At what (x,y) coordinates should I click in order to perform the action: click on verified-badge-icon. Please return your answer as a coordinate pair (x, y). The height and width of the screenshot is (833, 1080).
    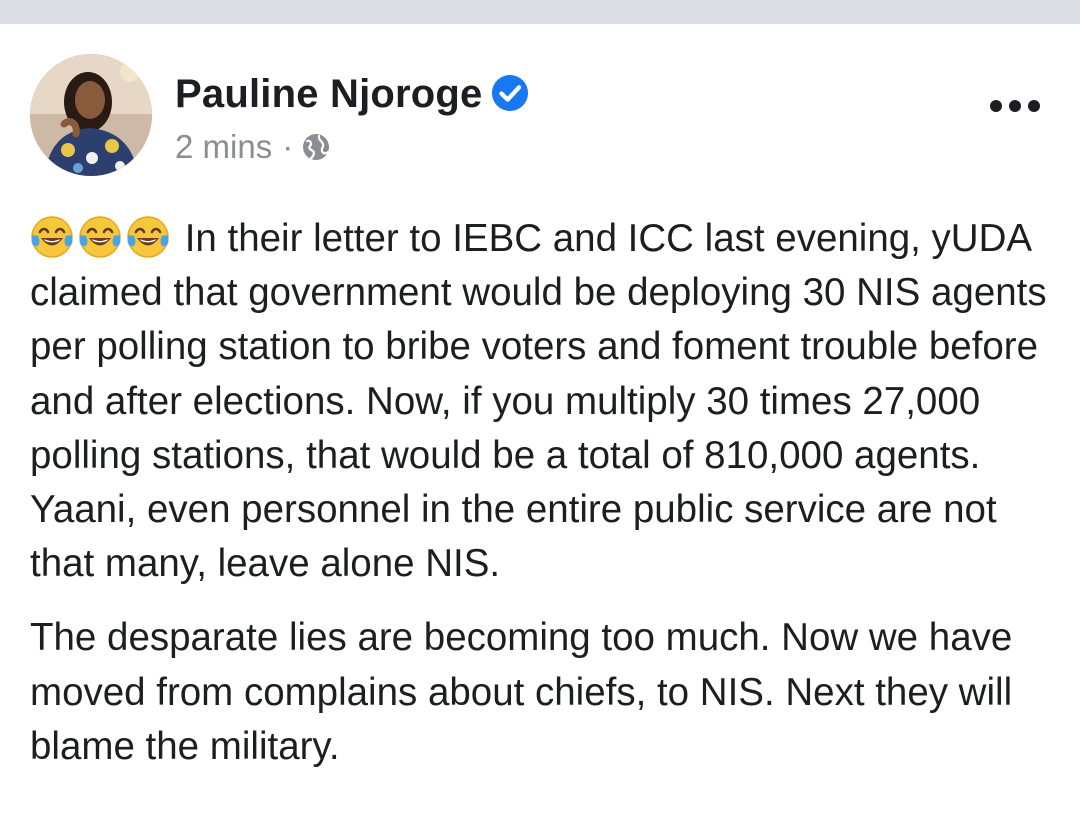
    Looking at the image, I should click on (509, 93).